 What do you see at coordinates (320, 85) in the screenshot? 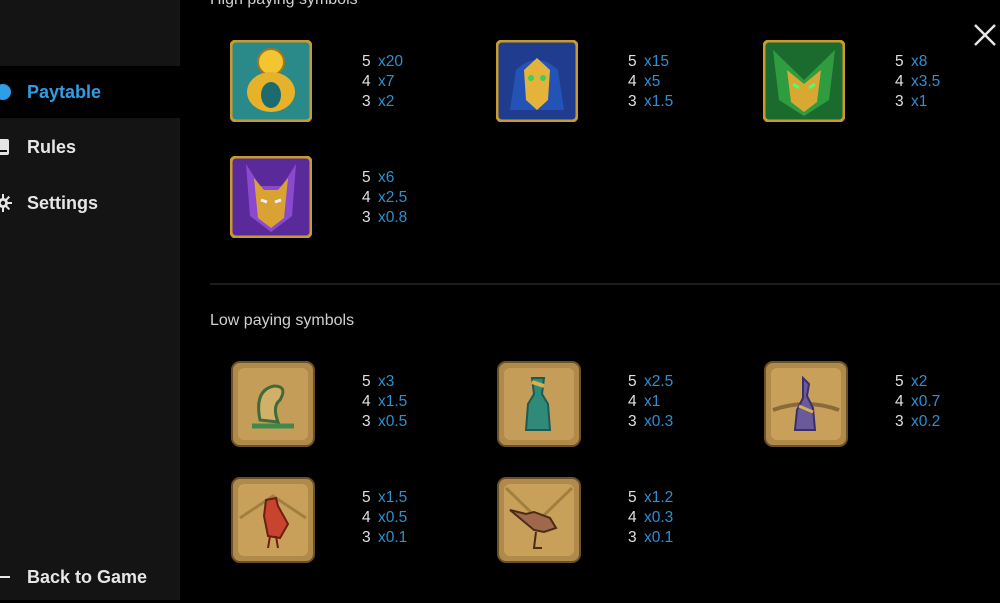
I see `symbol-paytable-row: 5 x20 4 x7 3 x2` at bounding box center [320, 85].